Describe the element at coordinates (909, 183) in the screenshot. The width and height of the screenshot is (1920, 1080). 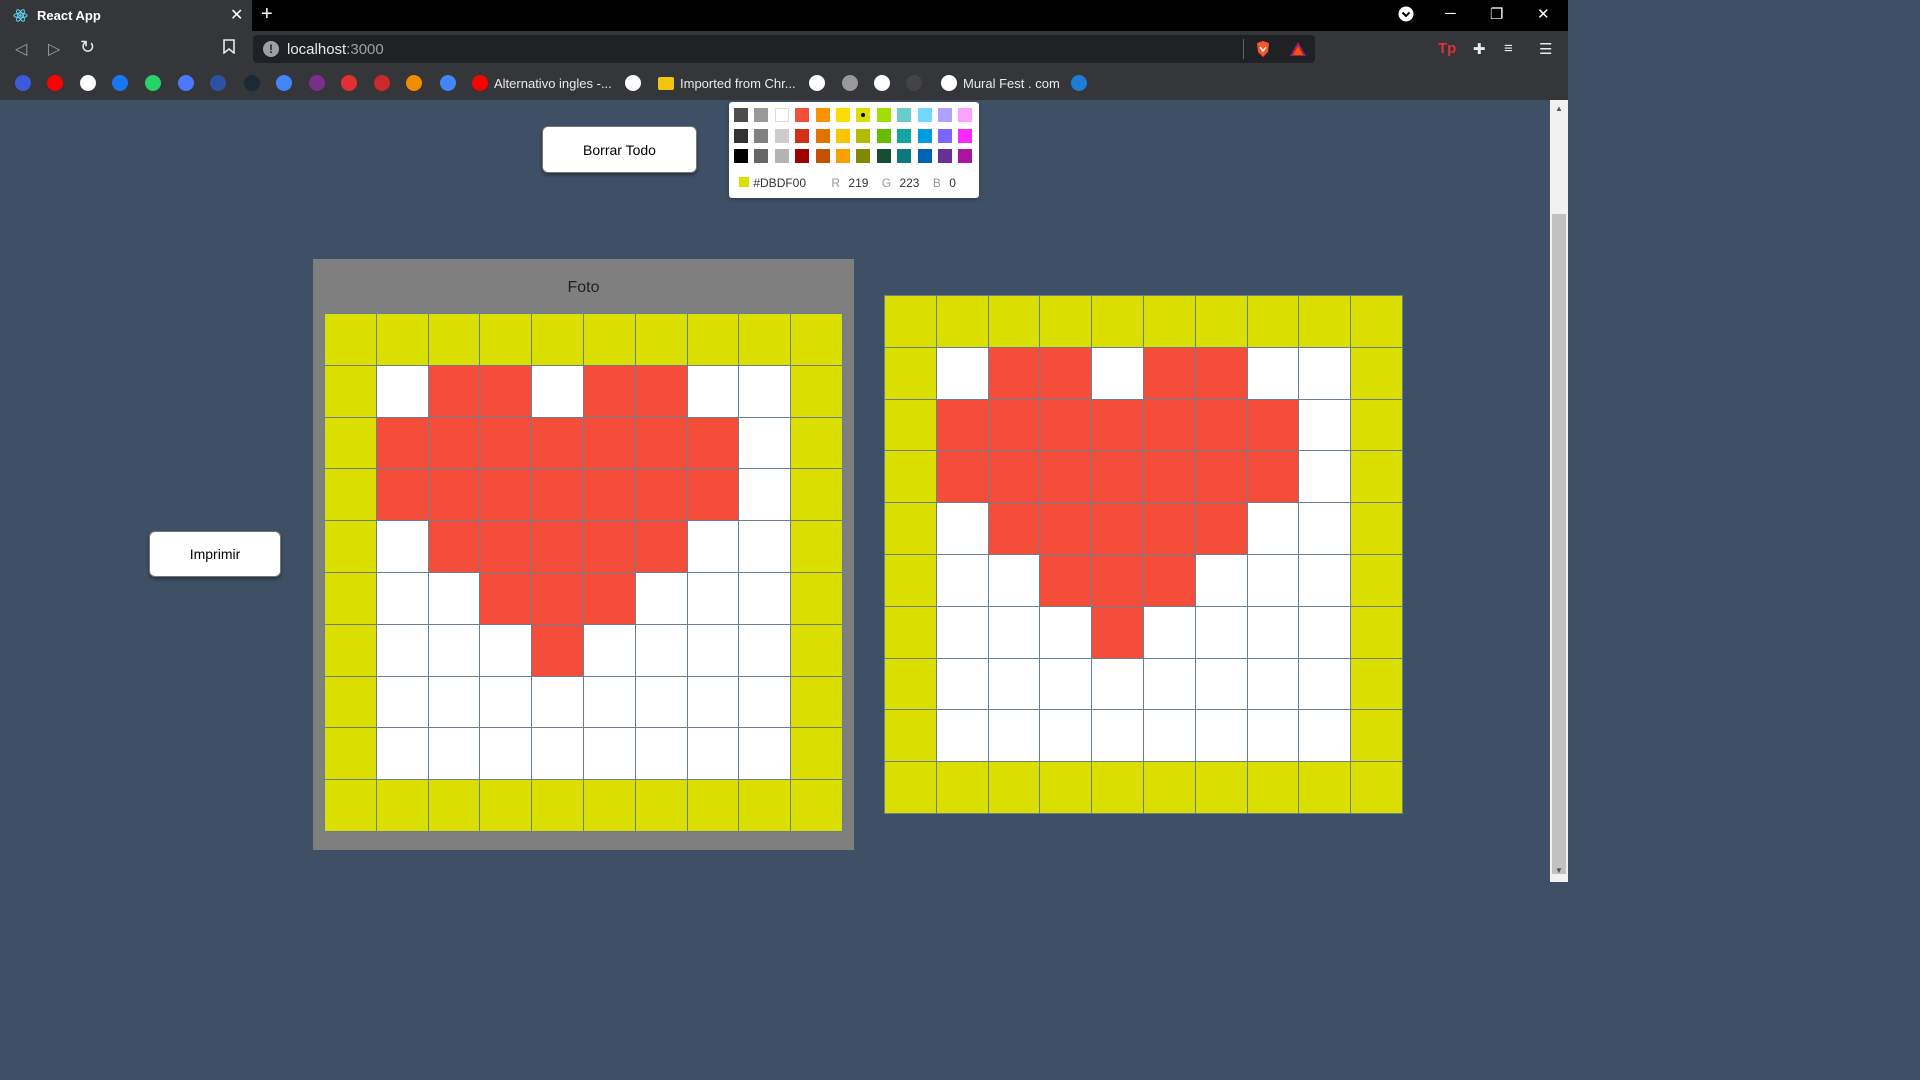
I see `g-value: 223` at that location.